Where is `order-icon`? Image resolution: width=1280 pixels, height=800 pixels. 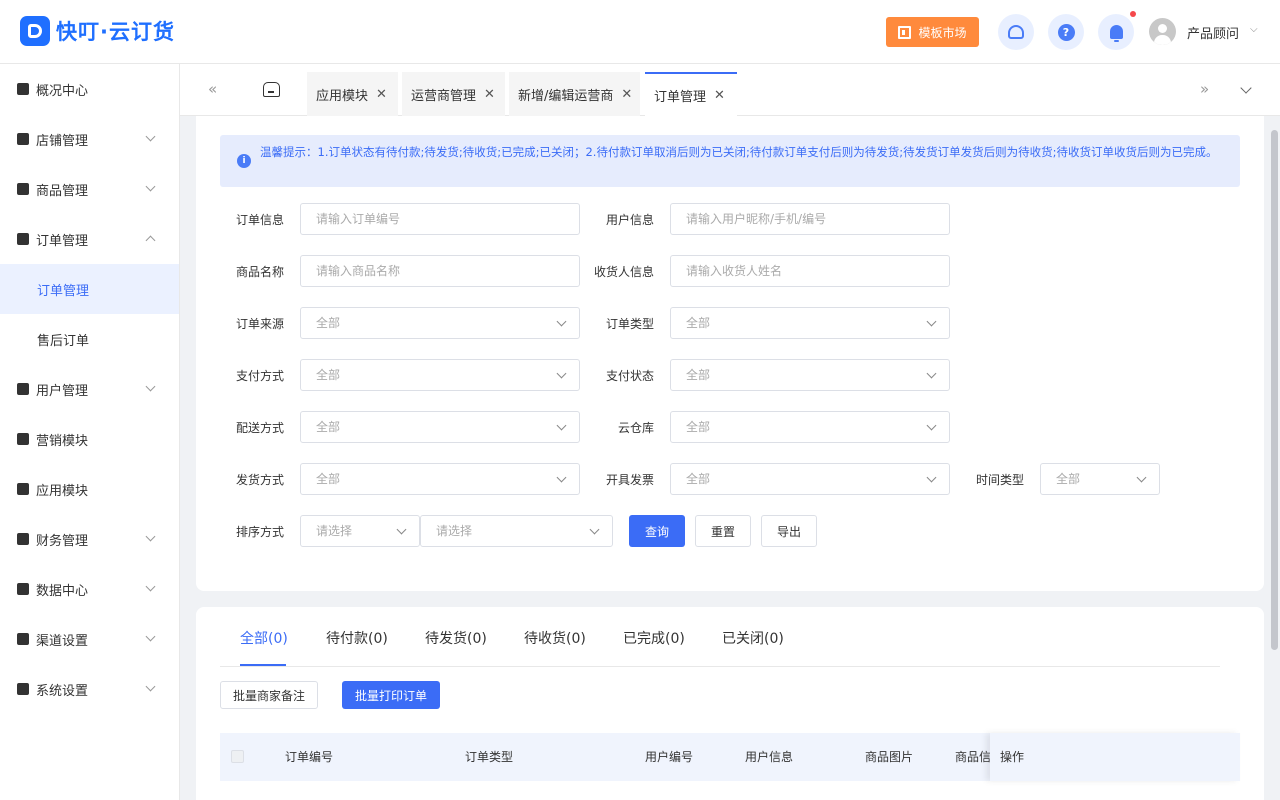 order-icon is located at coordinates (23, 239).